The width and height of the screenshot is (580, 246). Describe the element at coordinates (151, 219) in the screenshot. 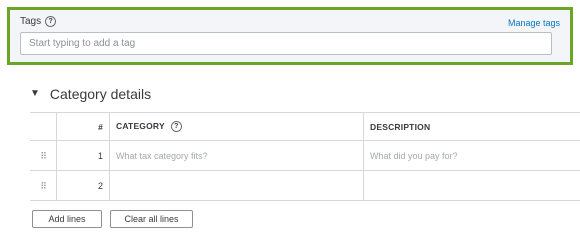

I see `clear-all-lines-button: Clear all lines` at that location.